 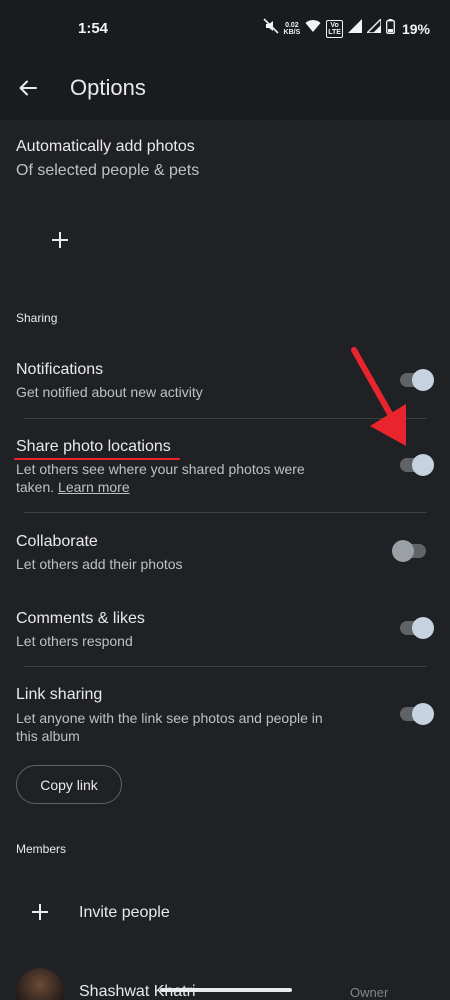 I want to click on avatar, so click(x=40, y=984).